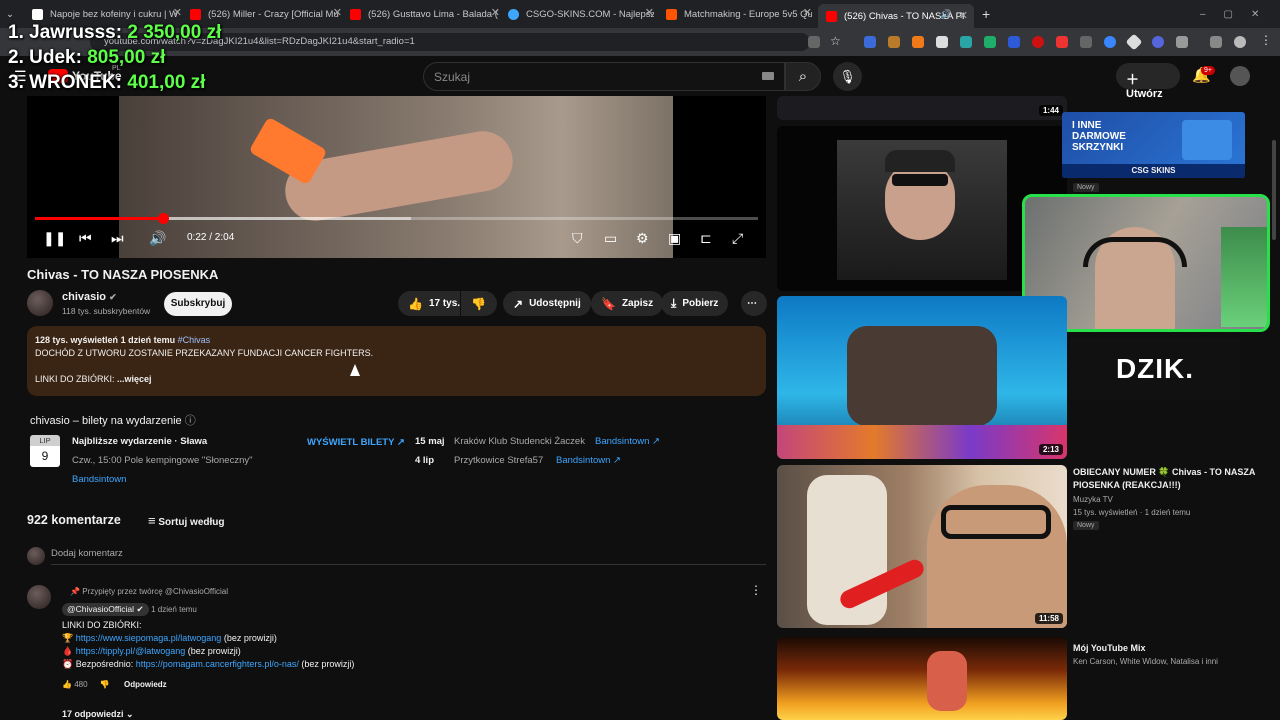  Describe the element at coordinates (642, 238) in the screenshot. I see `settings-gear-icon: ⚙` at that location.